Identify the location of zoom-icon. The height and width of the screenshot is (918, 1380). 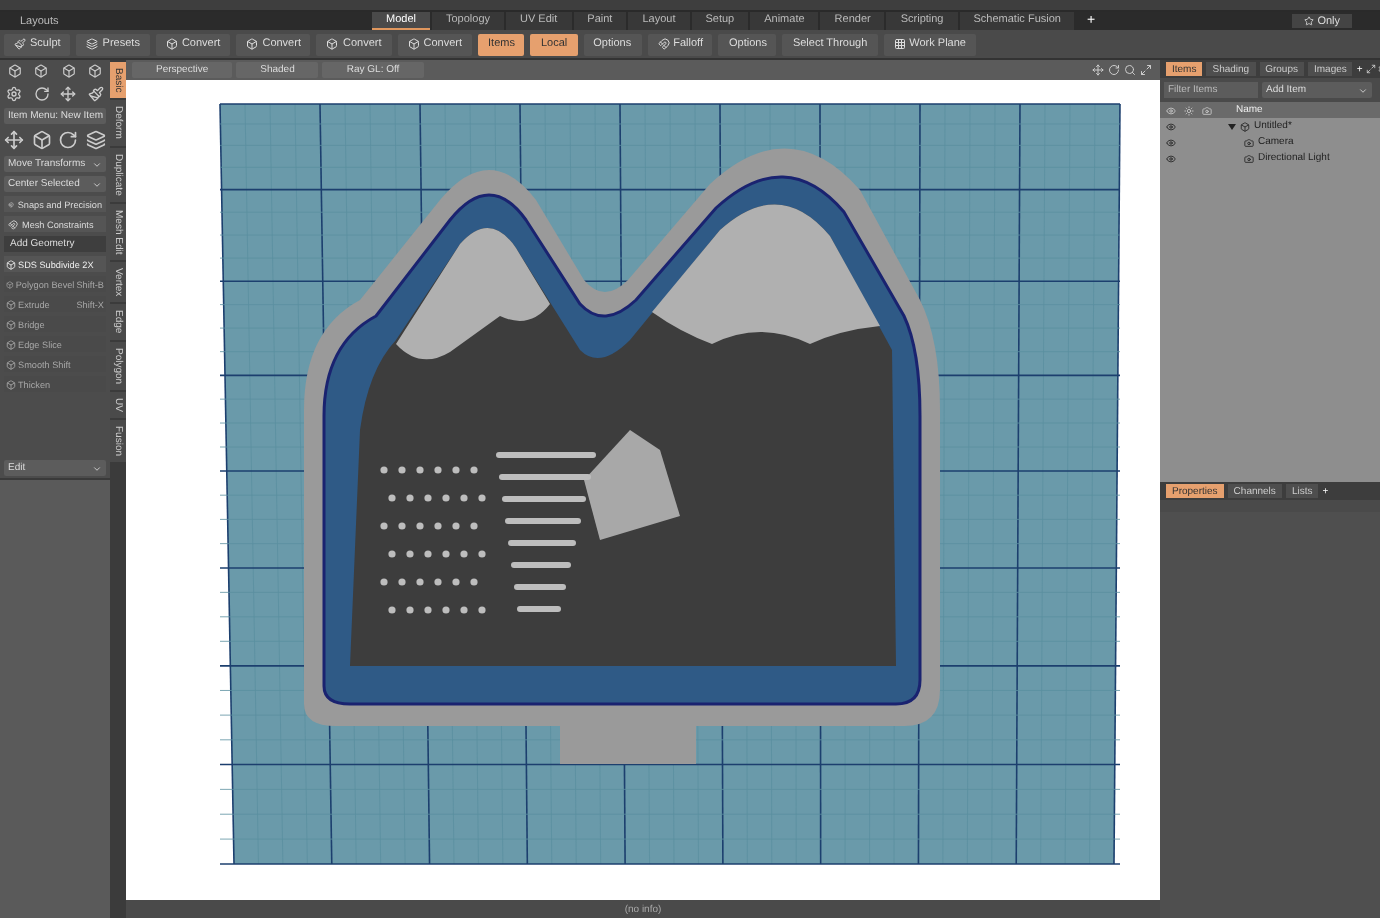
(1130, 70).